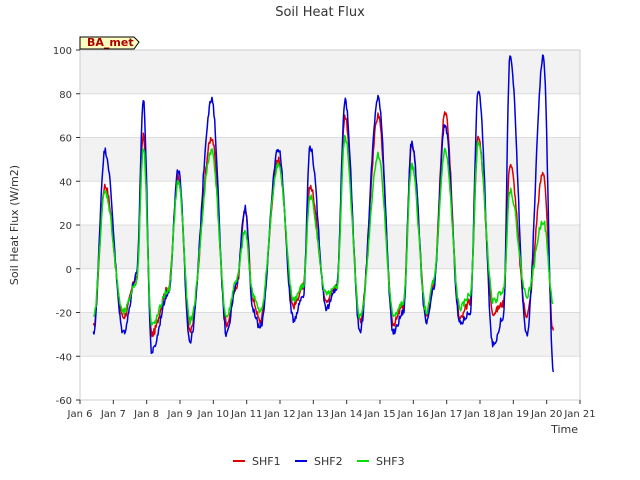  What do you see at coordinates (65, 95) in the screenshot?
I see `y-tick-label: 80` at bounding box center [65, 95].